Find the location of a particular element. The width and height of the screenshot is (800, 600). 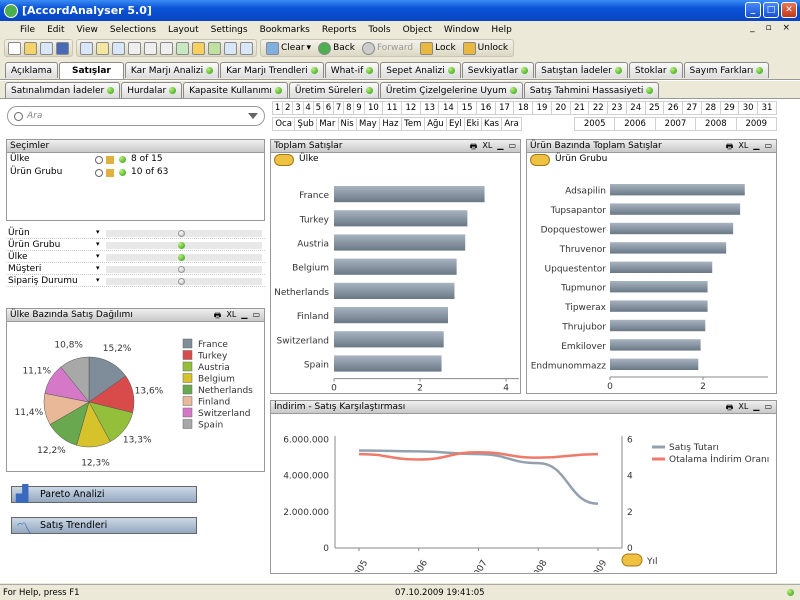

listbox-row: Ürün ▾ is located at coordinates (135, 233).